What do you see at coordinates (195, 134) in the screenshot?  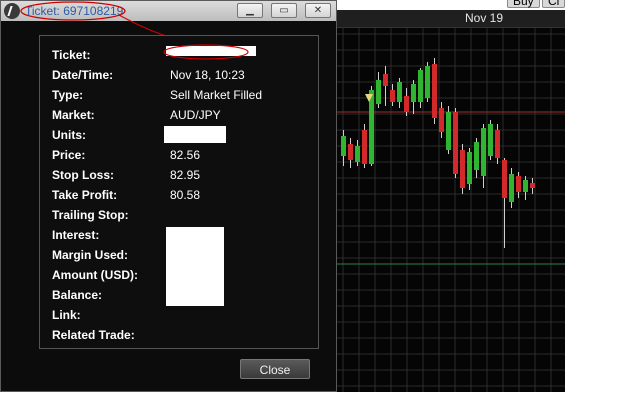 I see `redacted-units` at bounding box center [195, 134].